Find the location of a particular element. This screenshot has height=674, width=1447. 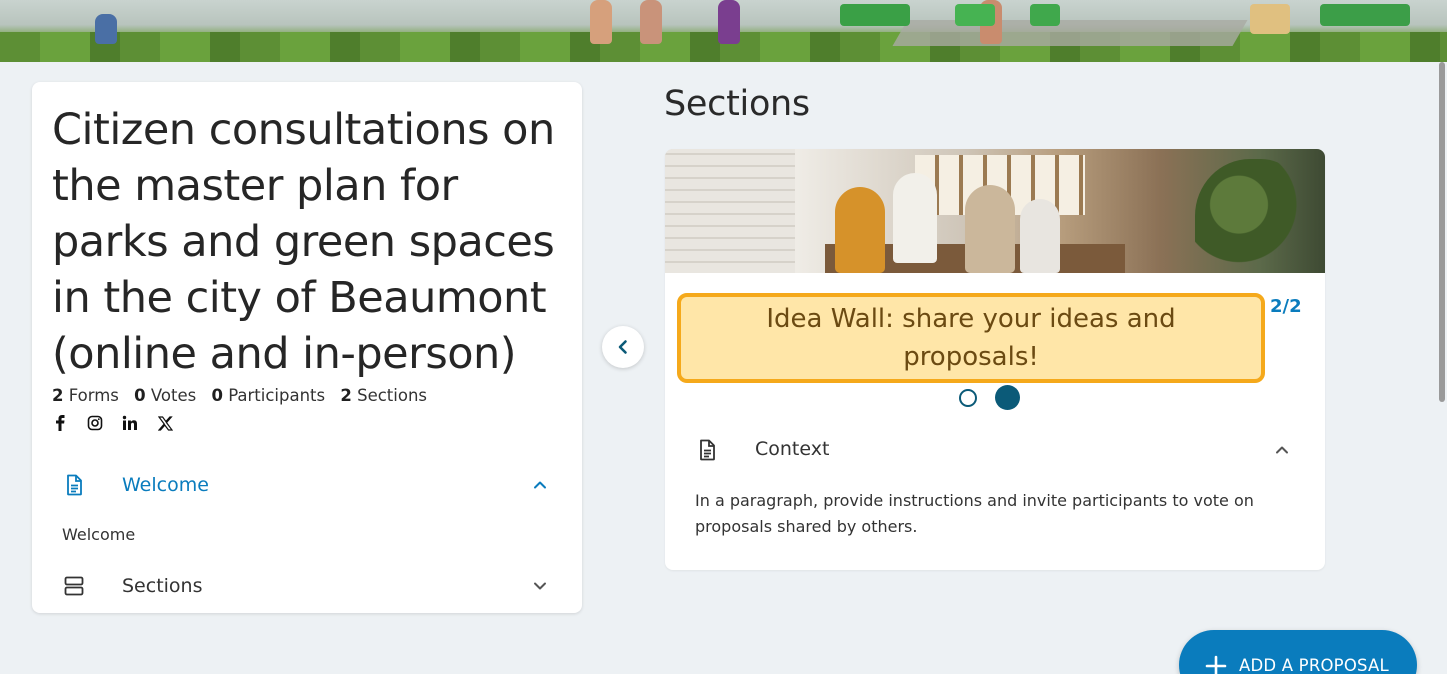

add-proposal-button: ADD A PROPOSAL is located at coordinates (1298, 652).